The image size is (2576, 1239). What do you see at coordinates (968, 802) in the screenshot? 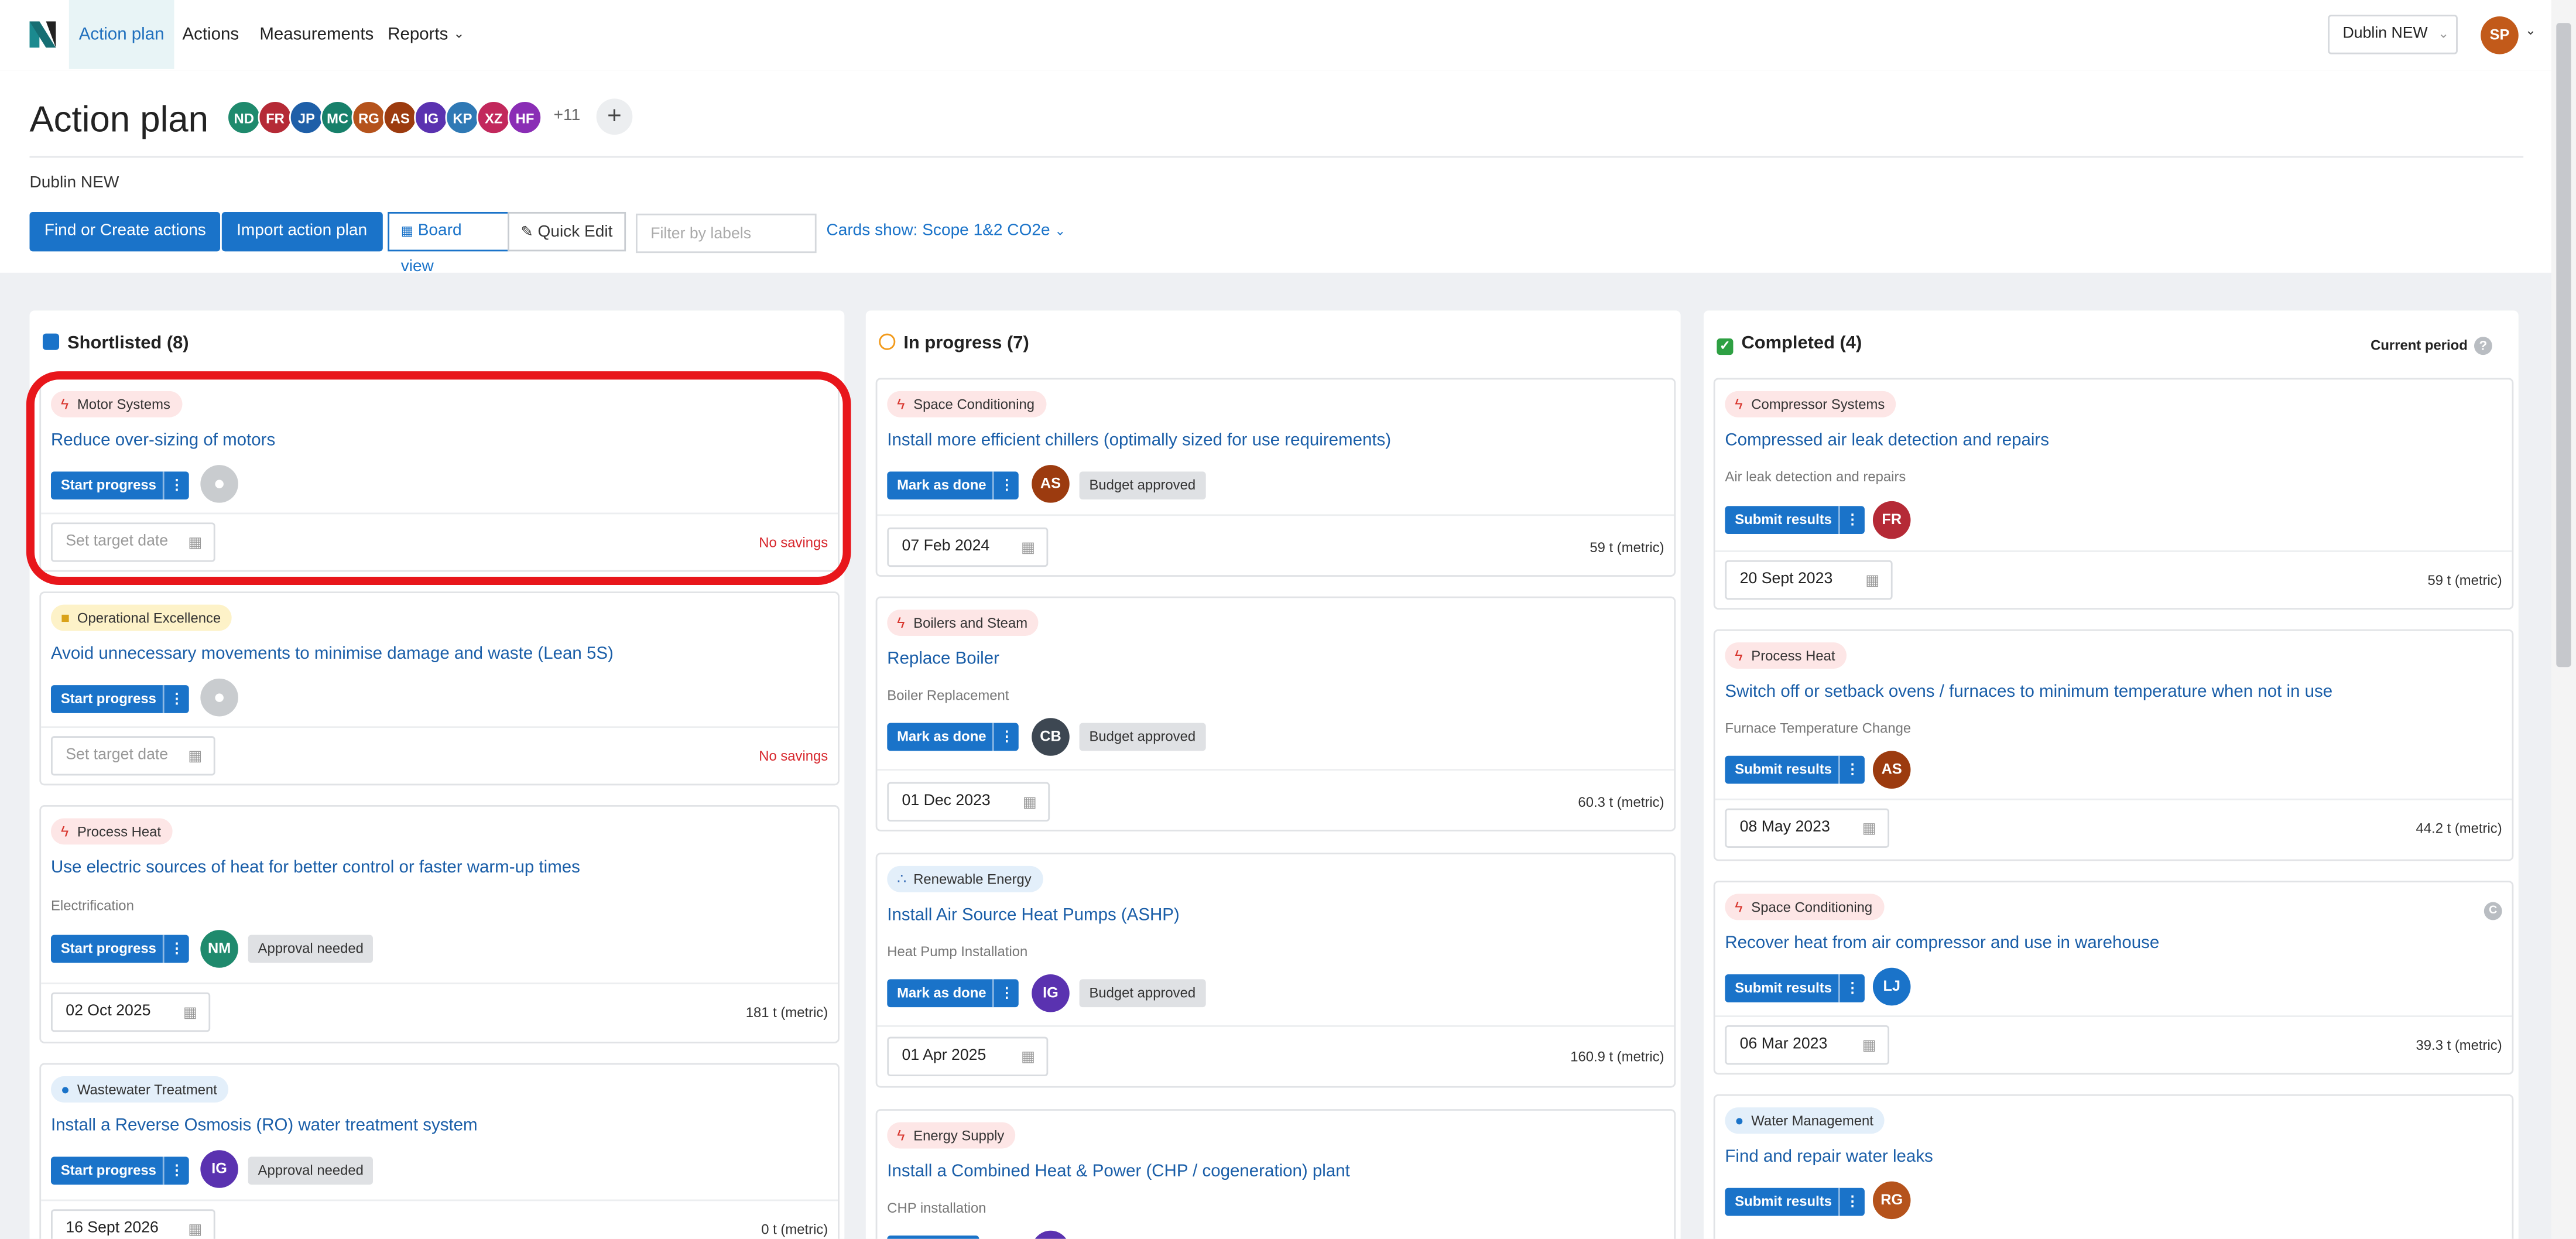
I see `target-date-picker: 01 Dec 2023 ▦` at bounding box center [968, 802].